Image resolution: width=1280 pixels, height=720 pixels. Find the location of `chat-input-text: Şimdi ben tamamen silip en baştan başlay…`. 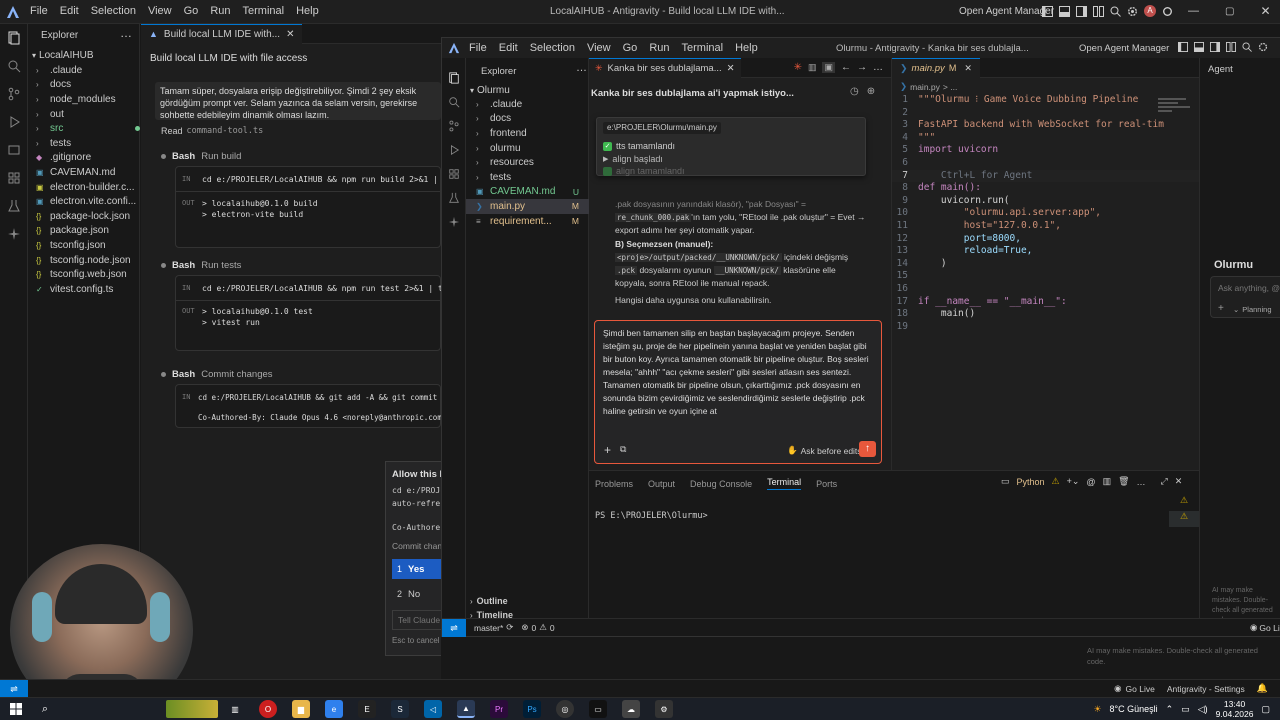

chat-input-text: Şimdi ben tamamen silip en baştan başlay… is located at coordinates (737, 372).